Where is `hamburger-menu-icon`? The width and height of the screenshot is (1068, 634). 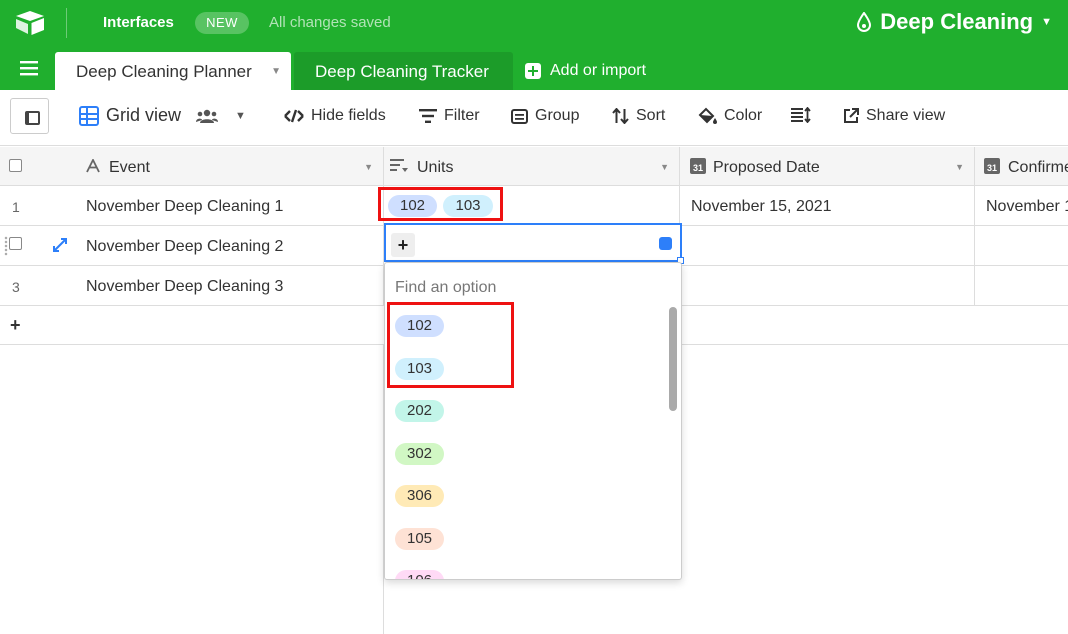 hamburger-menu-icon is located at coordinates (29, 68).